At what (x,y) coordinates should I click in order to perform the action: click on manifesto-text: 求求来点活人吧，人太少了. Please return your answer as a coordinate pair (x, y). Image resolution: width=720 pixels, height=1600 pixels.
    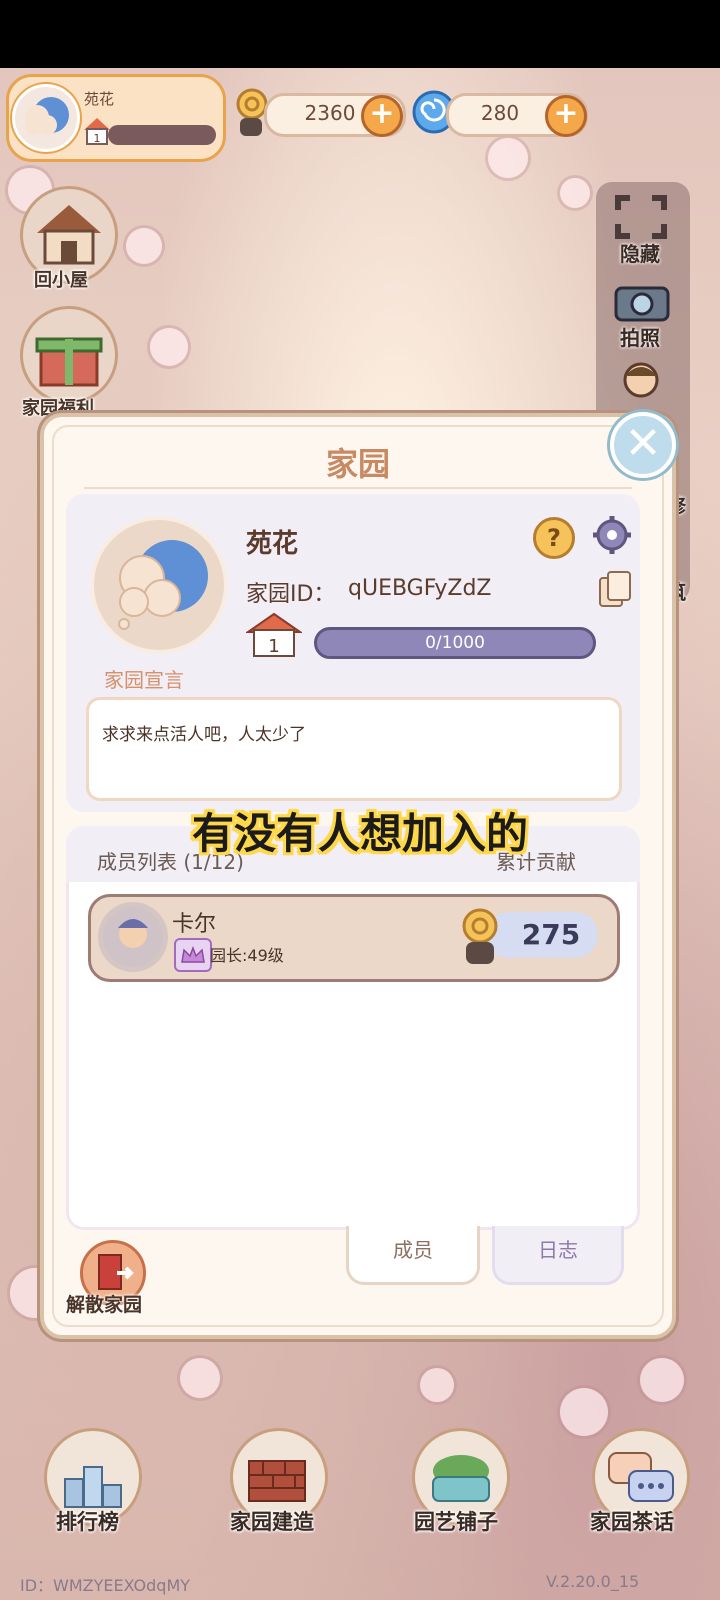
    Looking at the image, I should click on (204, 735).